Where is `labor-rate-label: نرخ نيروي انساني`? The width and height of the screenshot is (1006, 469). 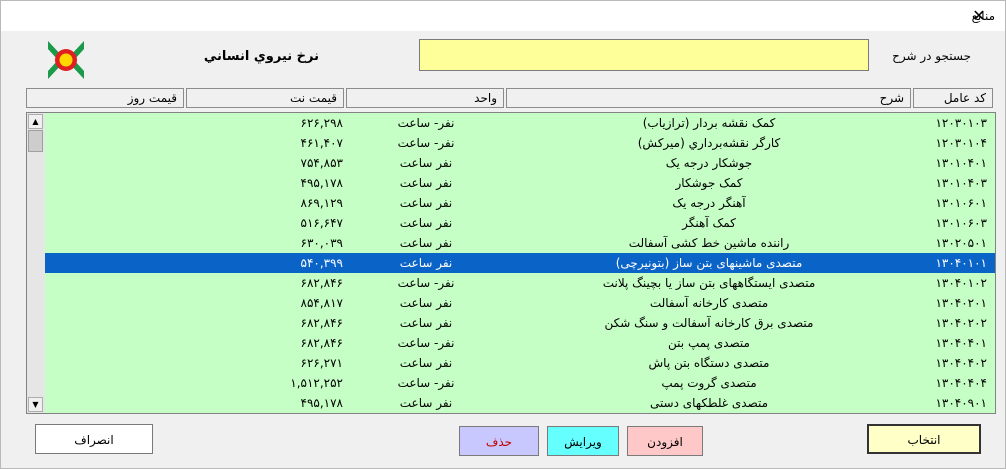 labor-rate-label: نرخ نيروي انساني is located at coordinates (261, 56).